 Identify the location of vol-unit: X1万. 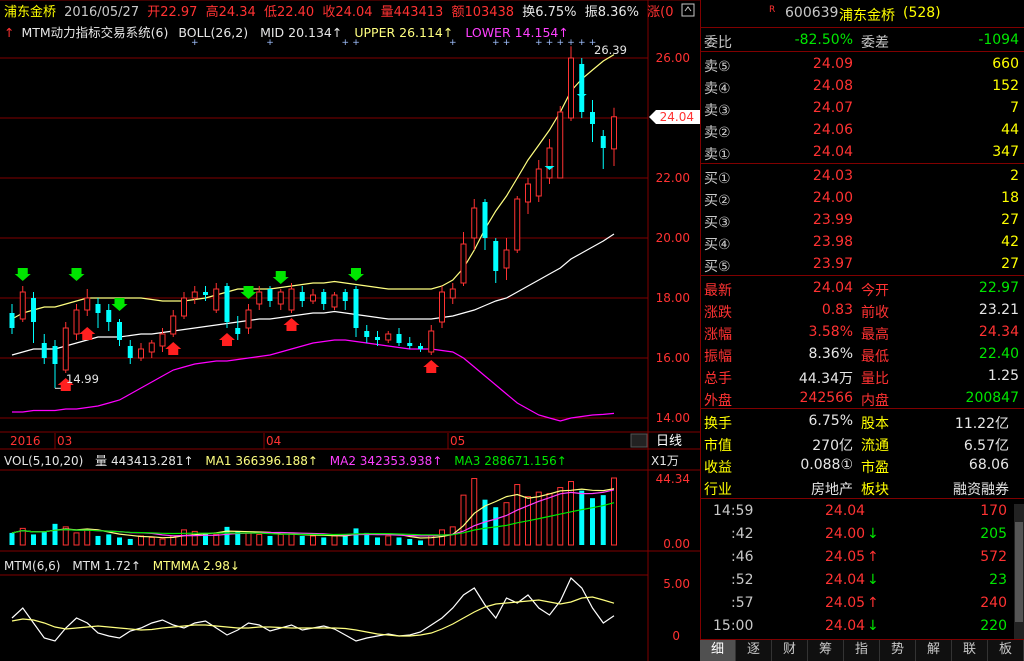
(665, 461).